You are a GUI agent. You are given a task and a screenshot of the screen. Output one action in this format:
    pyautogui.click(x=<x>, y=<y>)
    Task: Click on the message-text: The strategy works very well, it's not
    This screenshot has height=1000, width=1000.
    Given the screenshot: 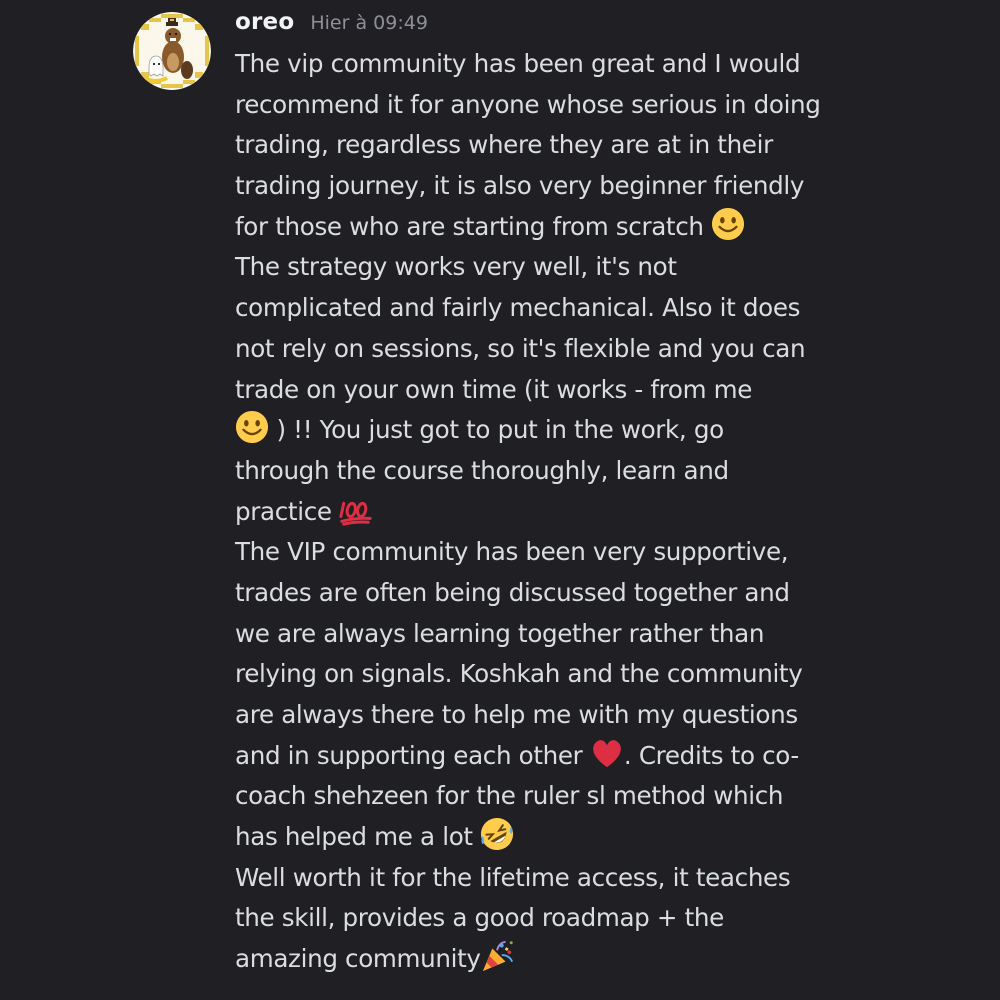 What is the action you would take?
    pyautogui.click(x=456, y=267)
    